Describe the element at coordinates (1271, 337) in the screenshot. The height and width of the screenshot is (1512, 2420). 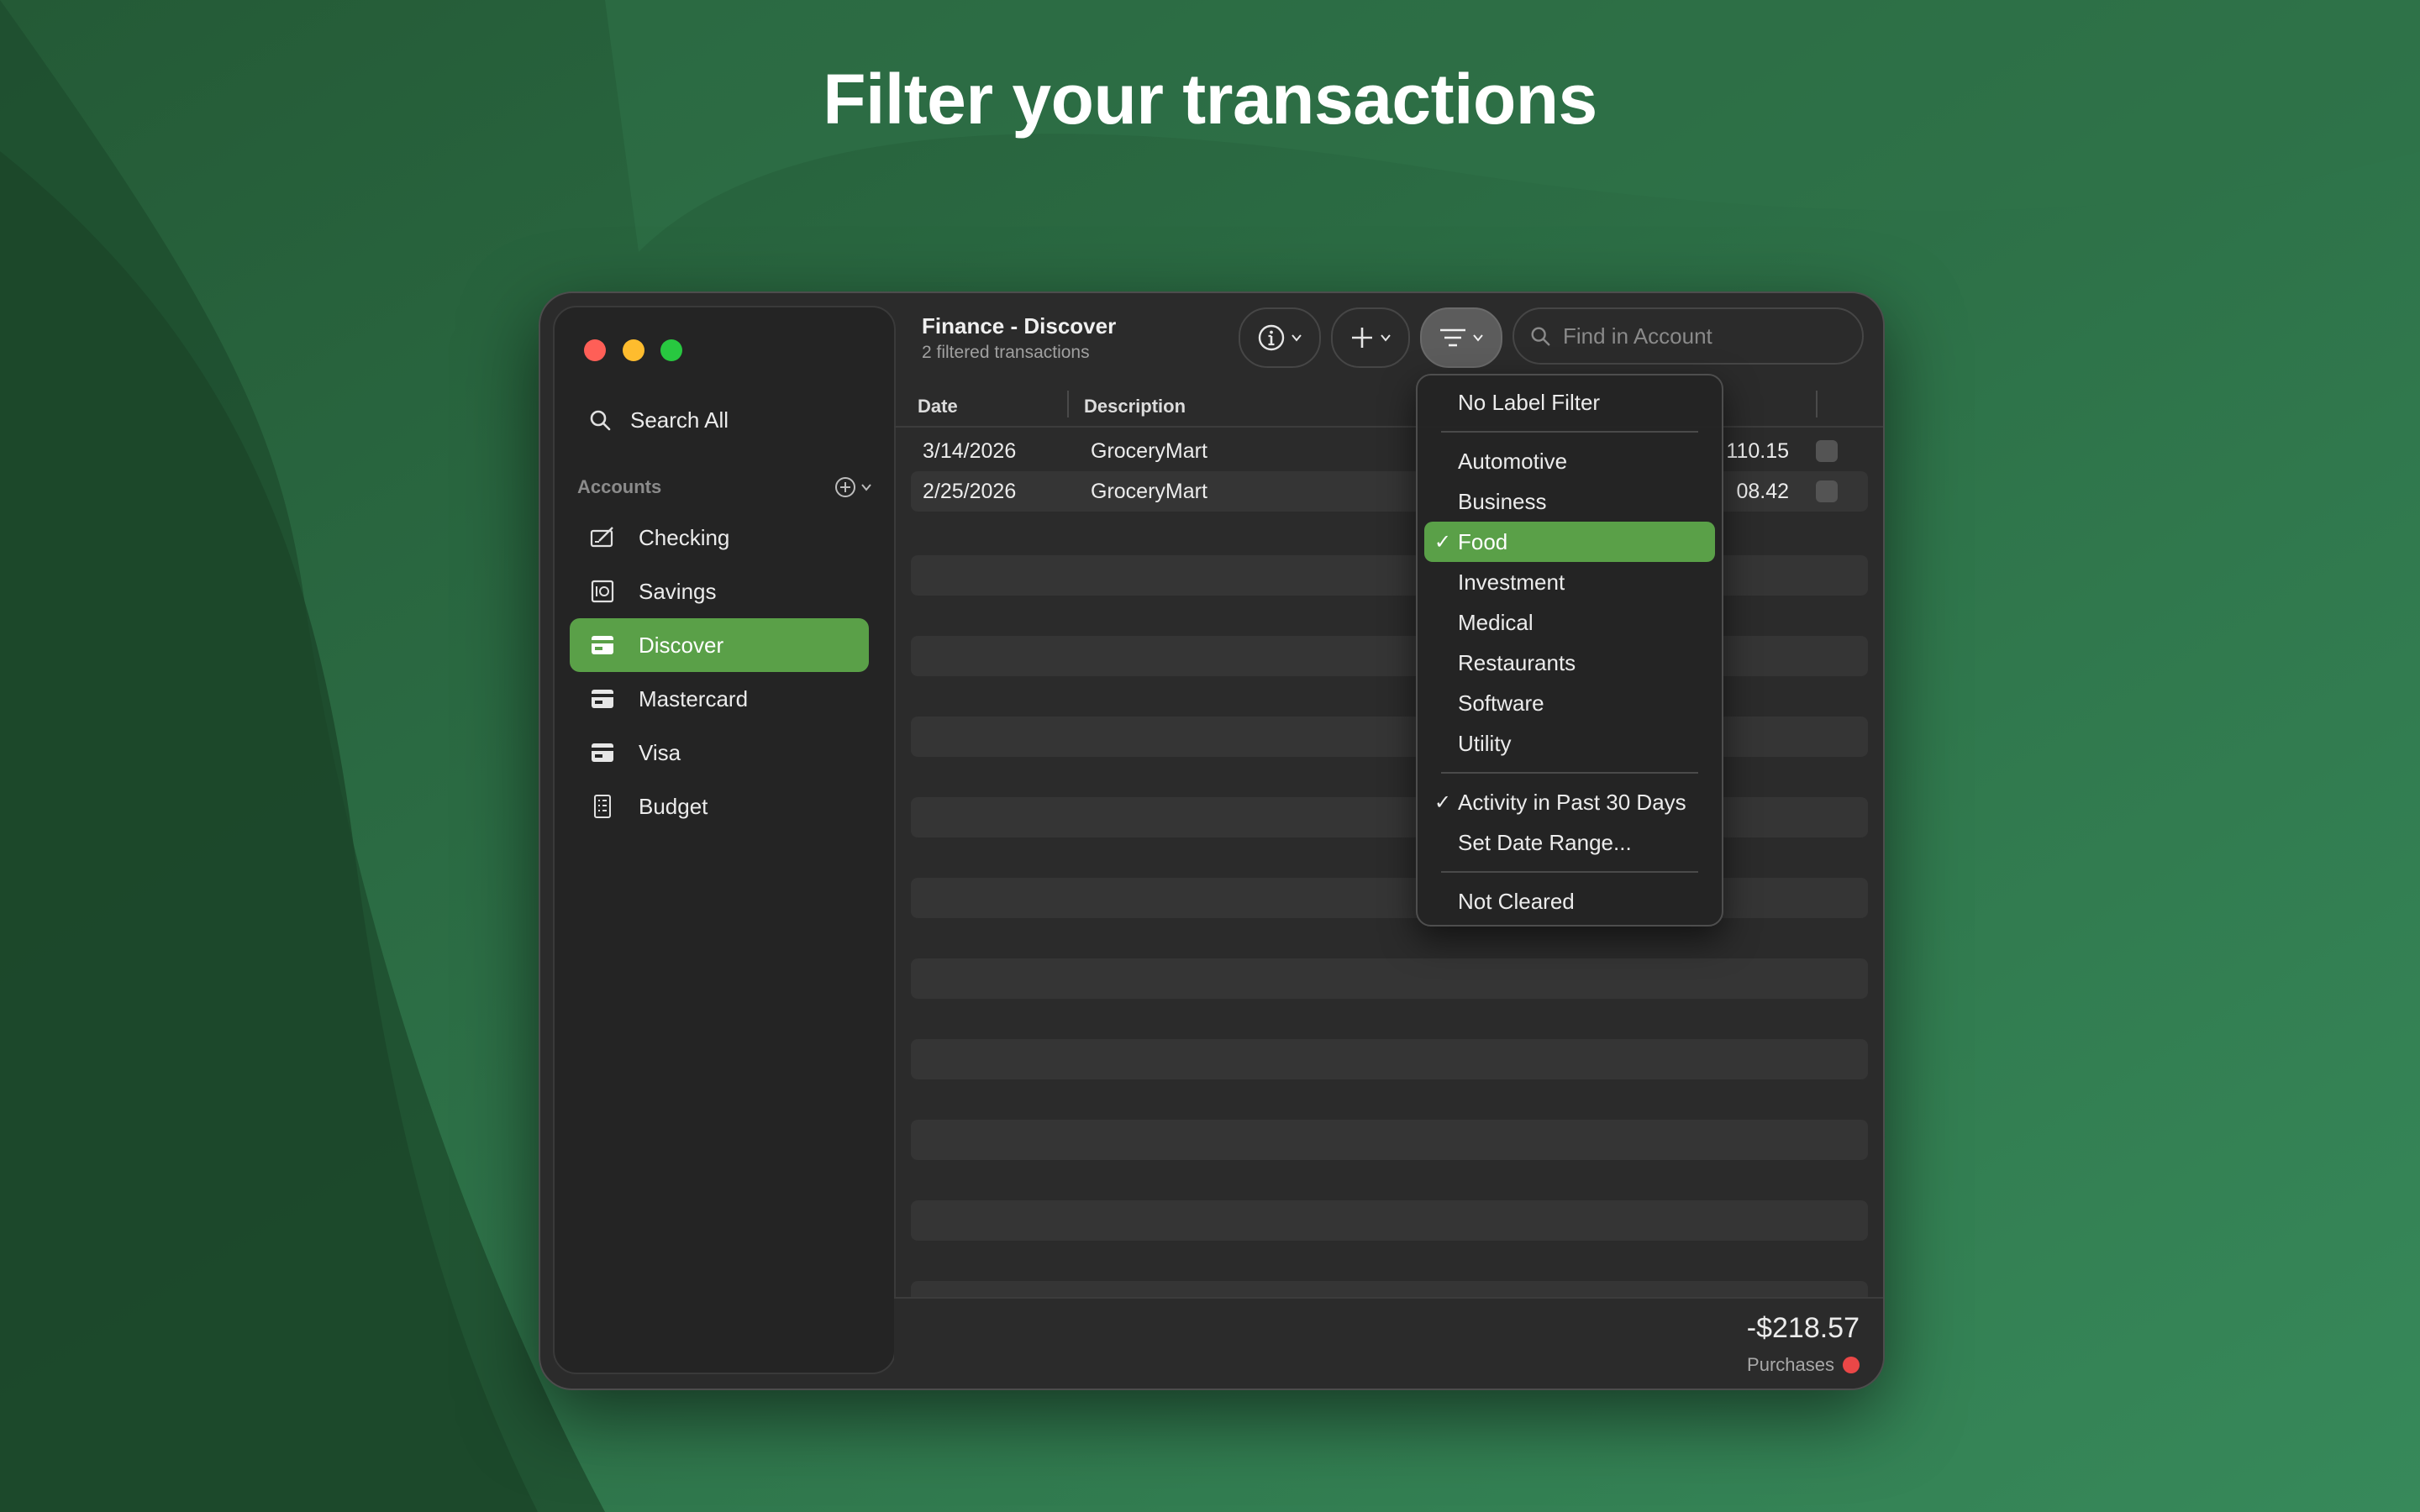
I see `info-icon` at that location.